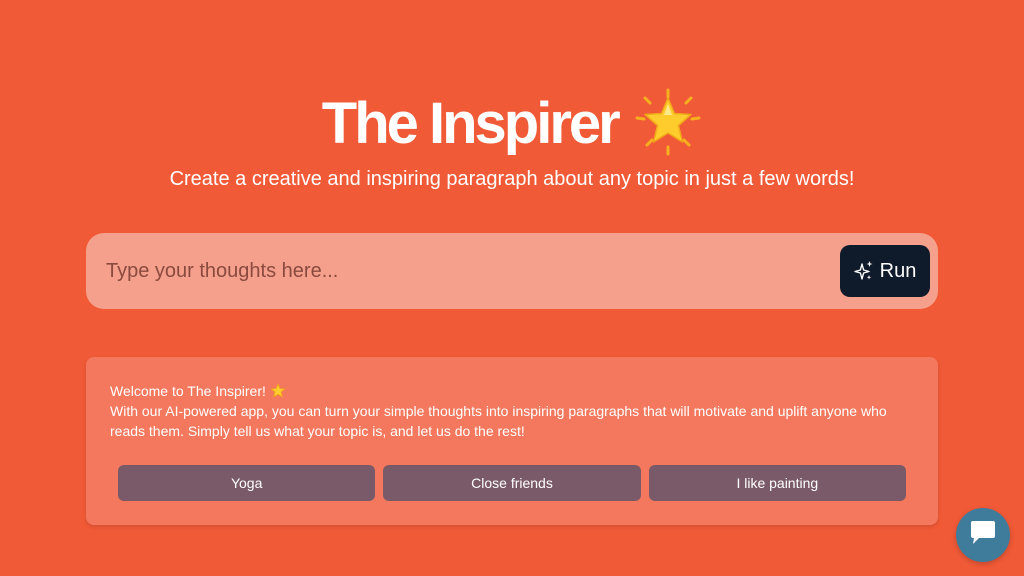  I want to click on suggestion-list: Yoga Close friends I like painting, so click(512, 483).